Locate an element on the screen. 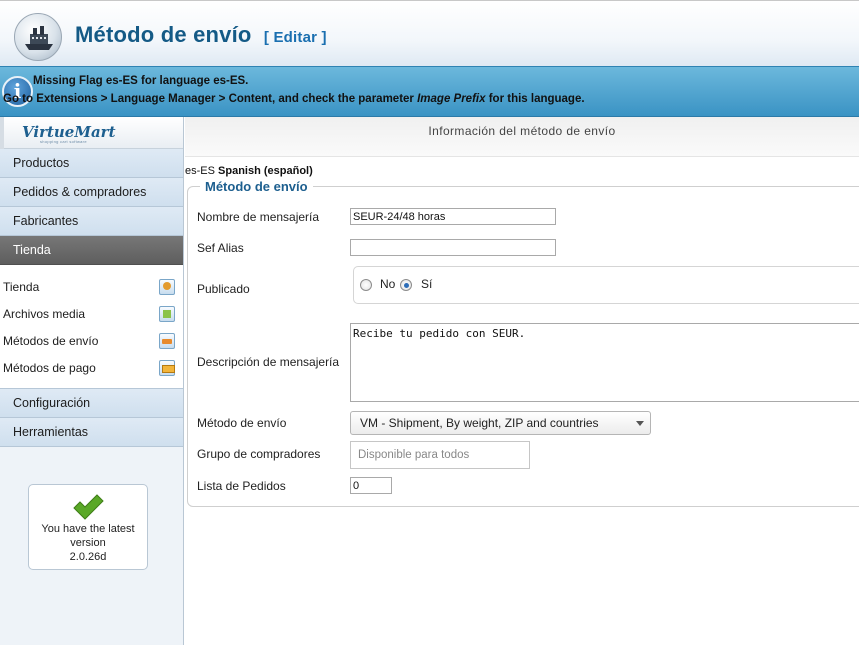 This screenshot has height=645, width=859. order-list-label: Lista de Pedidos is located at coordinates (241, 486).